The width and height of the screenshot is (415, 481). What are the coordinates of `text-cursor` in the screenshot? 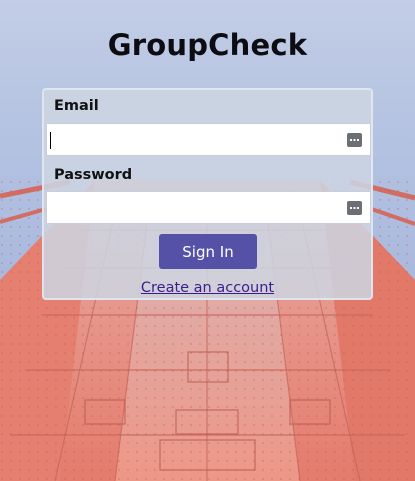 It's located at (50, 140).